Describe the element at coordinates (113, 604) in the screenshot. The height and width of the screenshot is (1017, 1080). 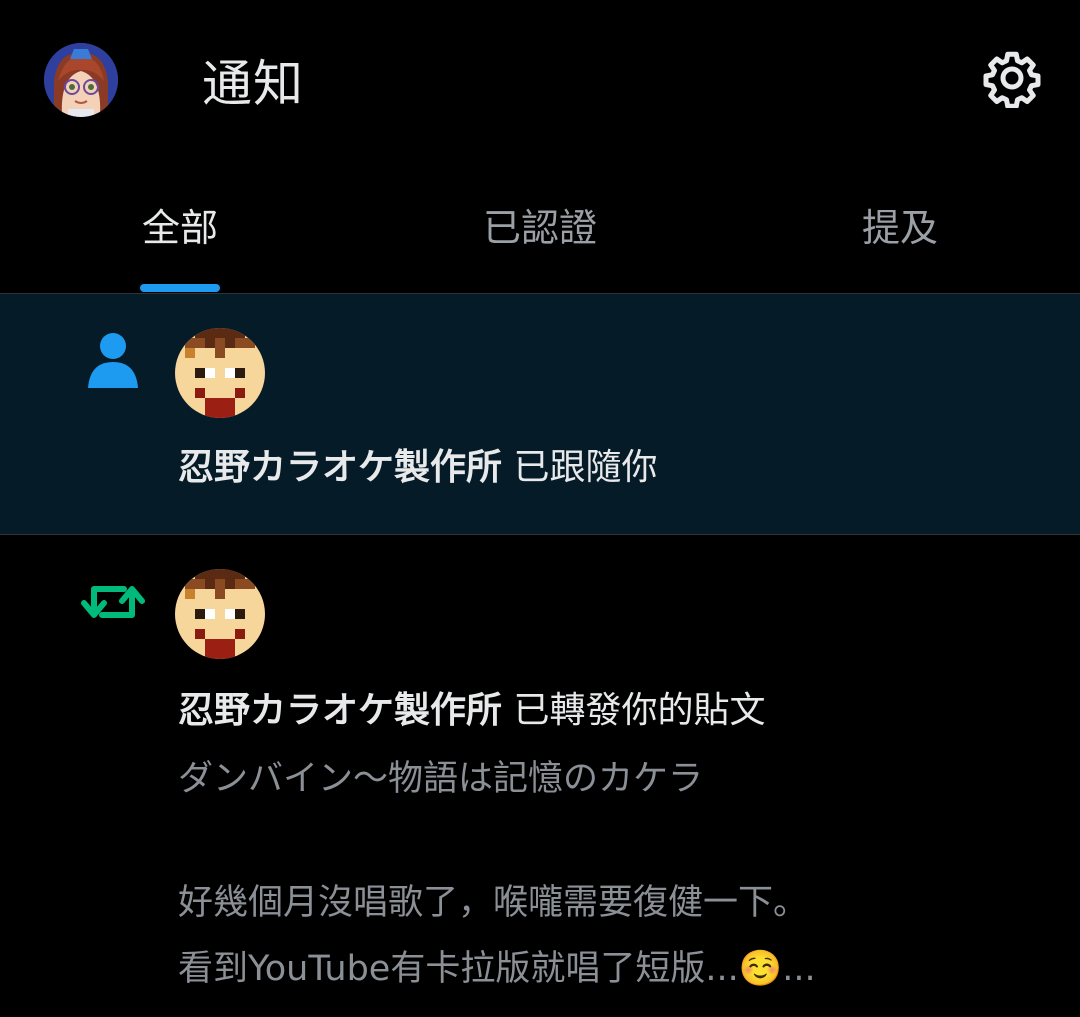
I see `repost-icon` at that location.